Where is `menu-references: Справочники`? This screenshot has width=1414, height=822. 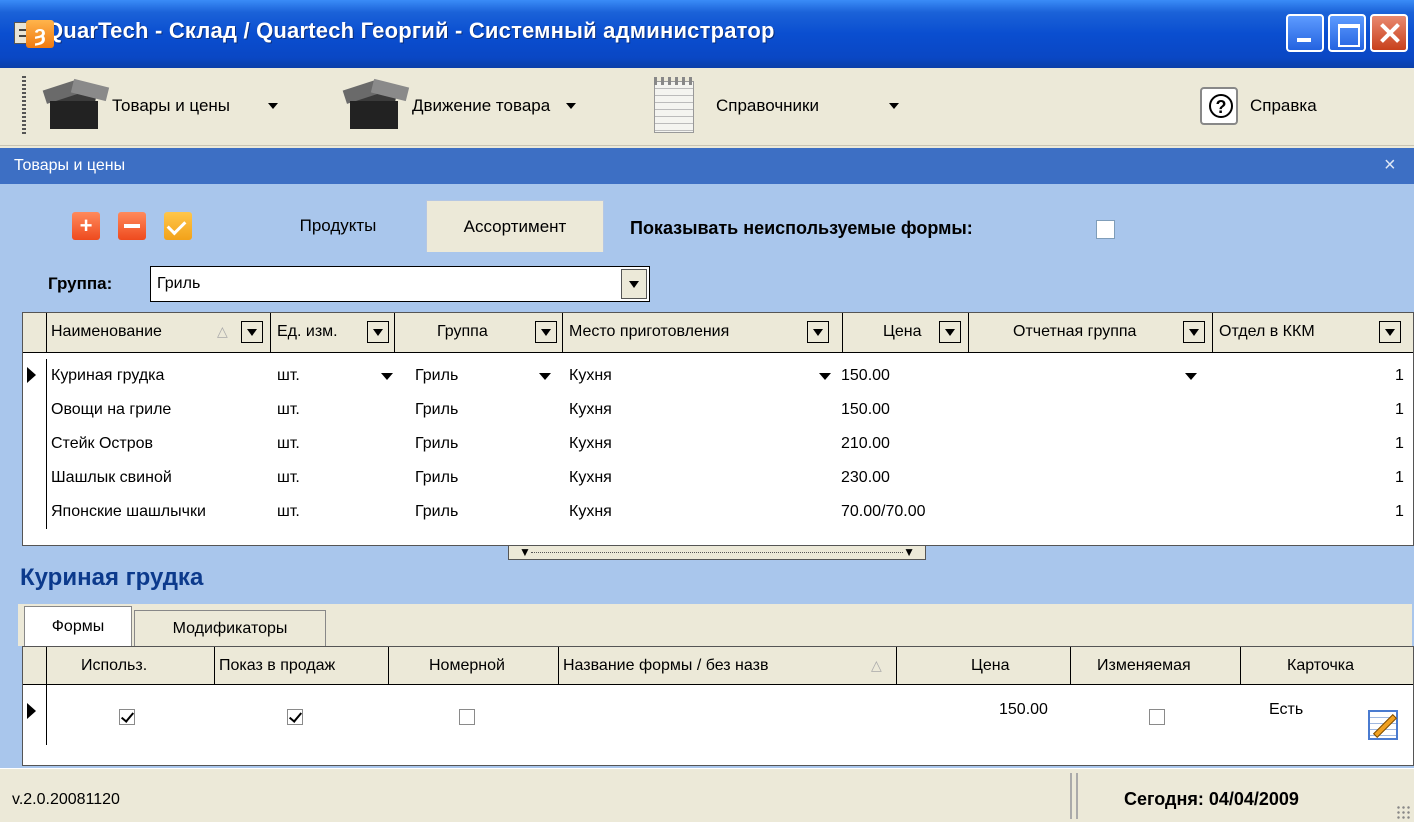
menu-references: Справочники is located at coordinates (772, 106).